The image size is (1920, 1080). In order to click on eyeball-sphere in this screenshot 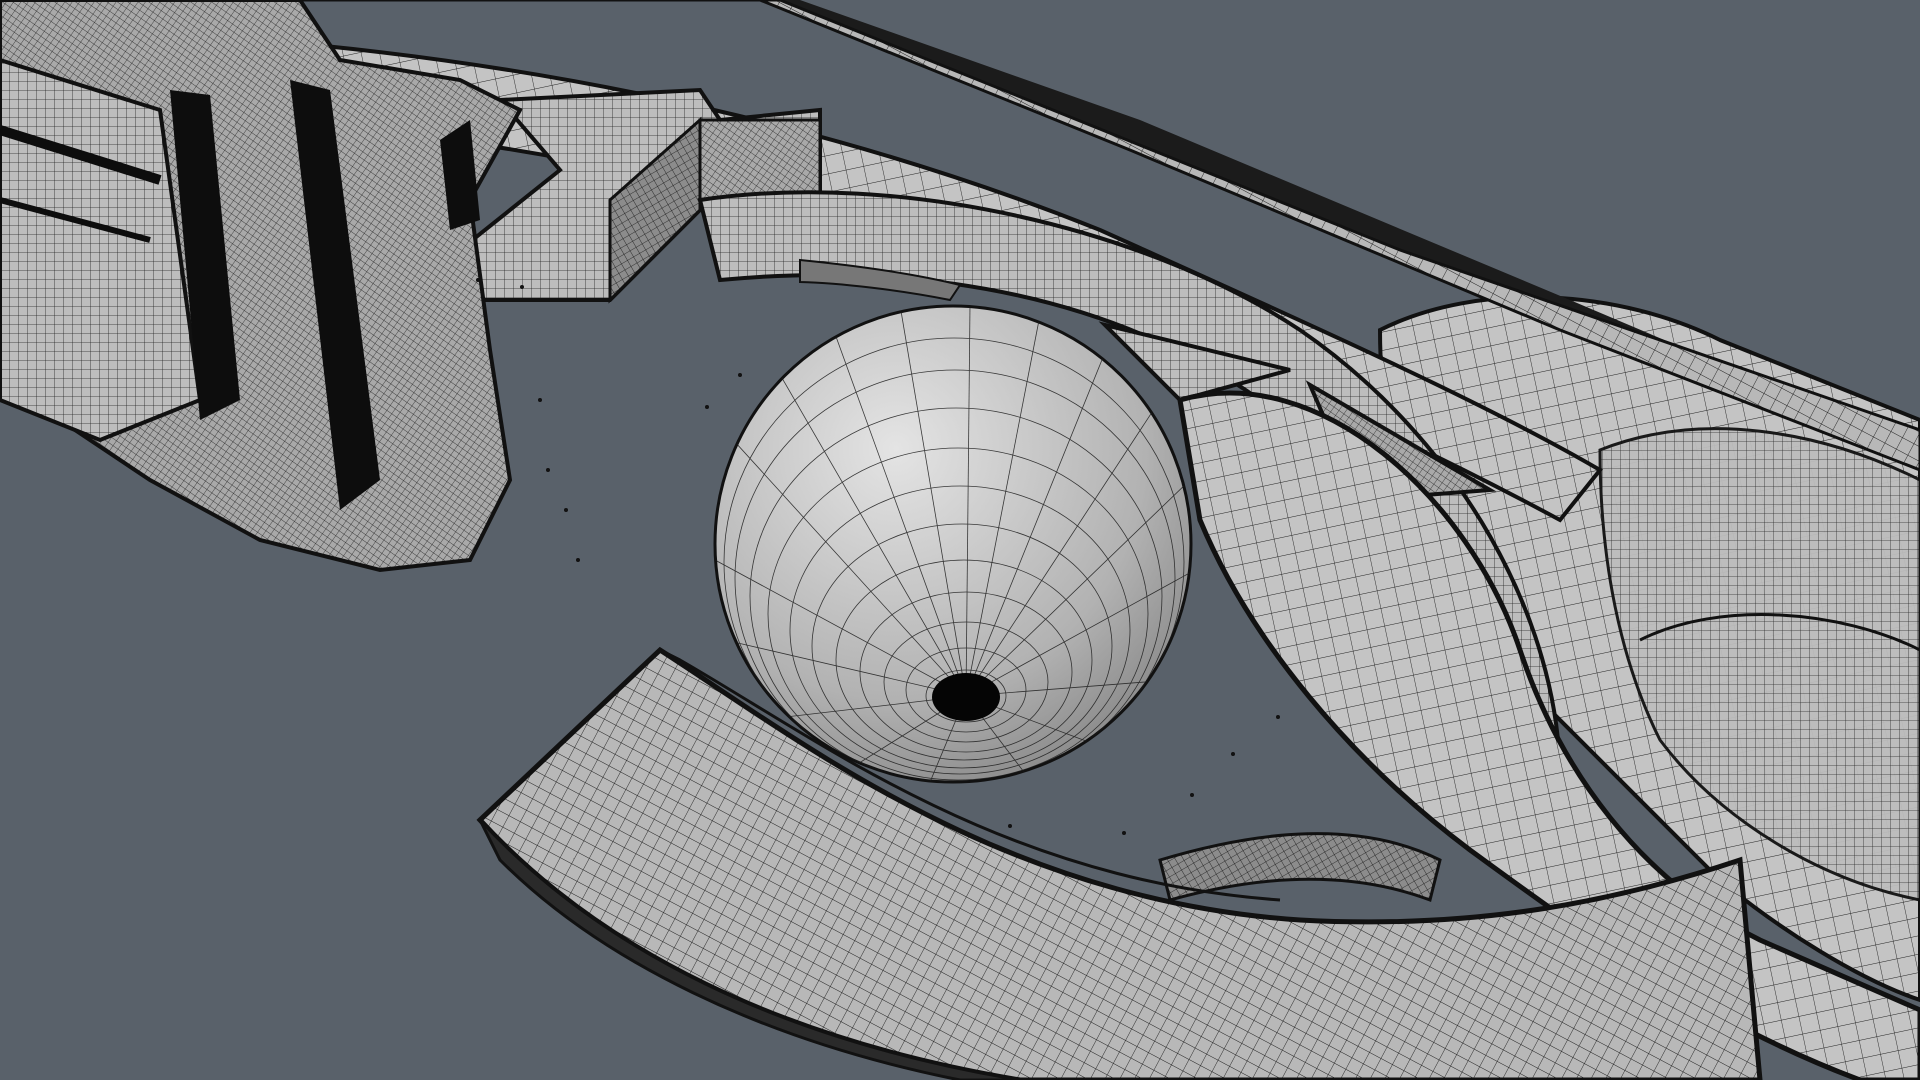, I will do `click(954, 545)`.